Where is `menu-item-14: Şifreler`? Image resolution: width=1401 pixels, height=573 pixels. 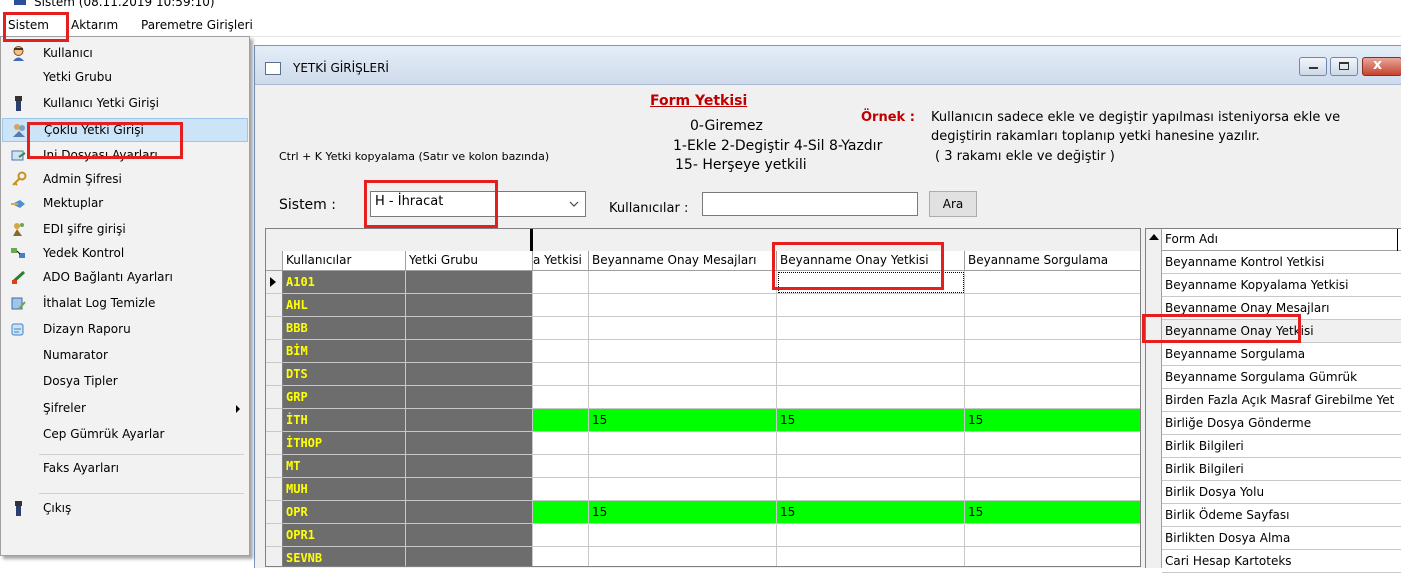 menu-item-14: Şifreler is located at coordinates (125, 409).